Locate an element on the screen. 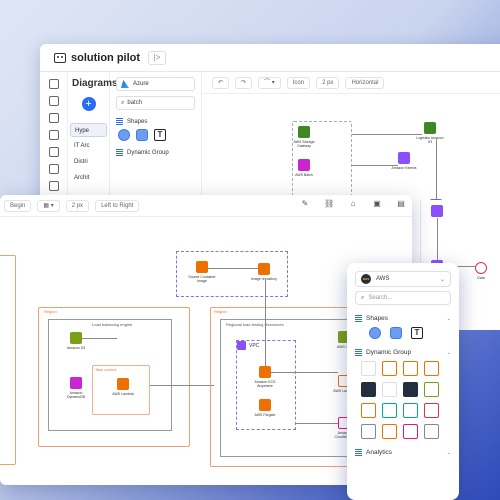 Image resolution: width=500 pixels, height=500 pixels. frame-icon is located at coordinates (54, 135).